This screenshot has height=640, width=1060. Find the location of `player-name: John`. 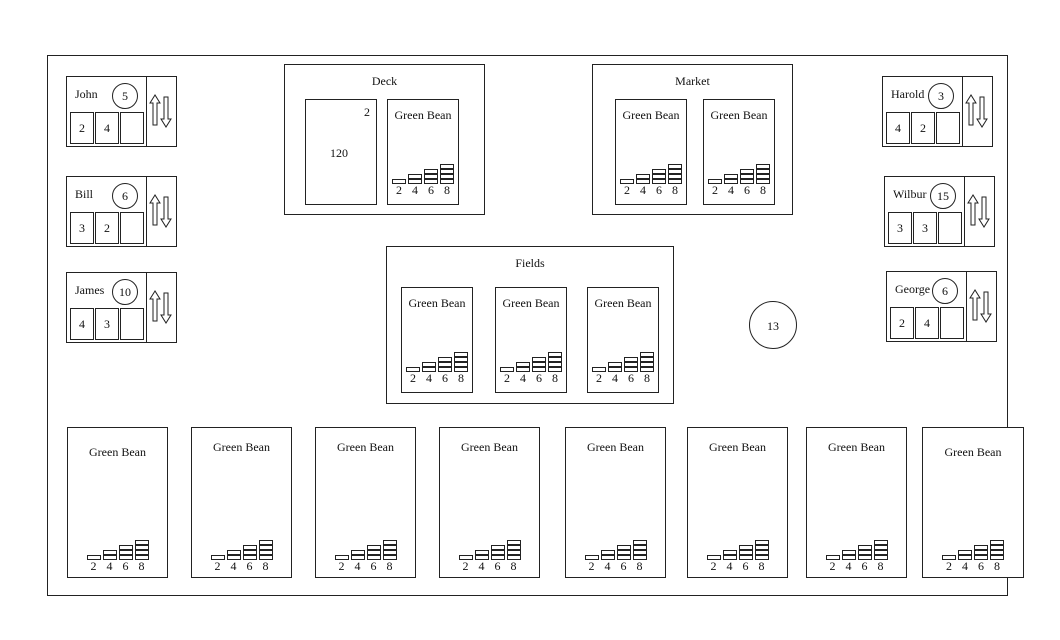

player-name: John is located at coordinates (86, 94).